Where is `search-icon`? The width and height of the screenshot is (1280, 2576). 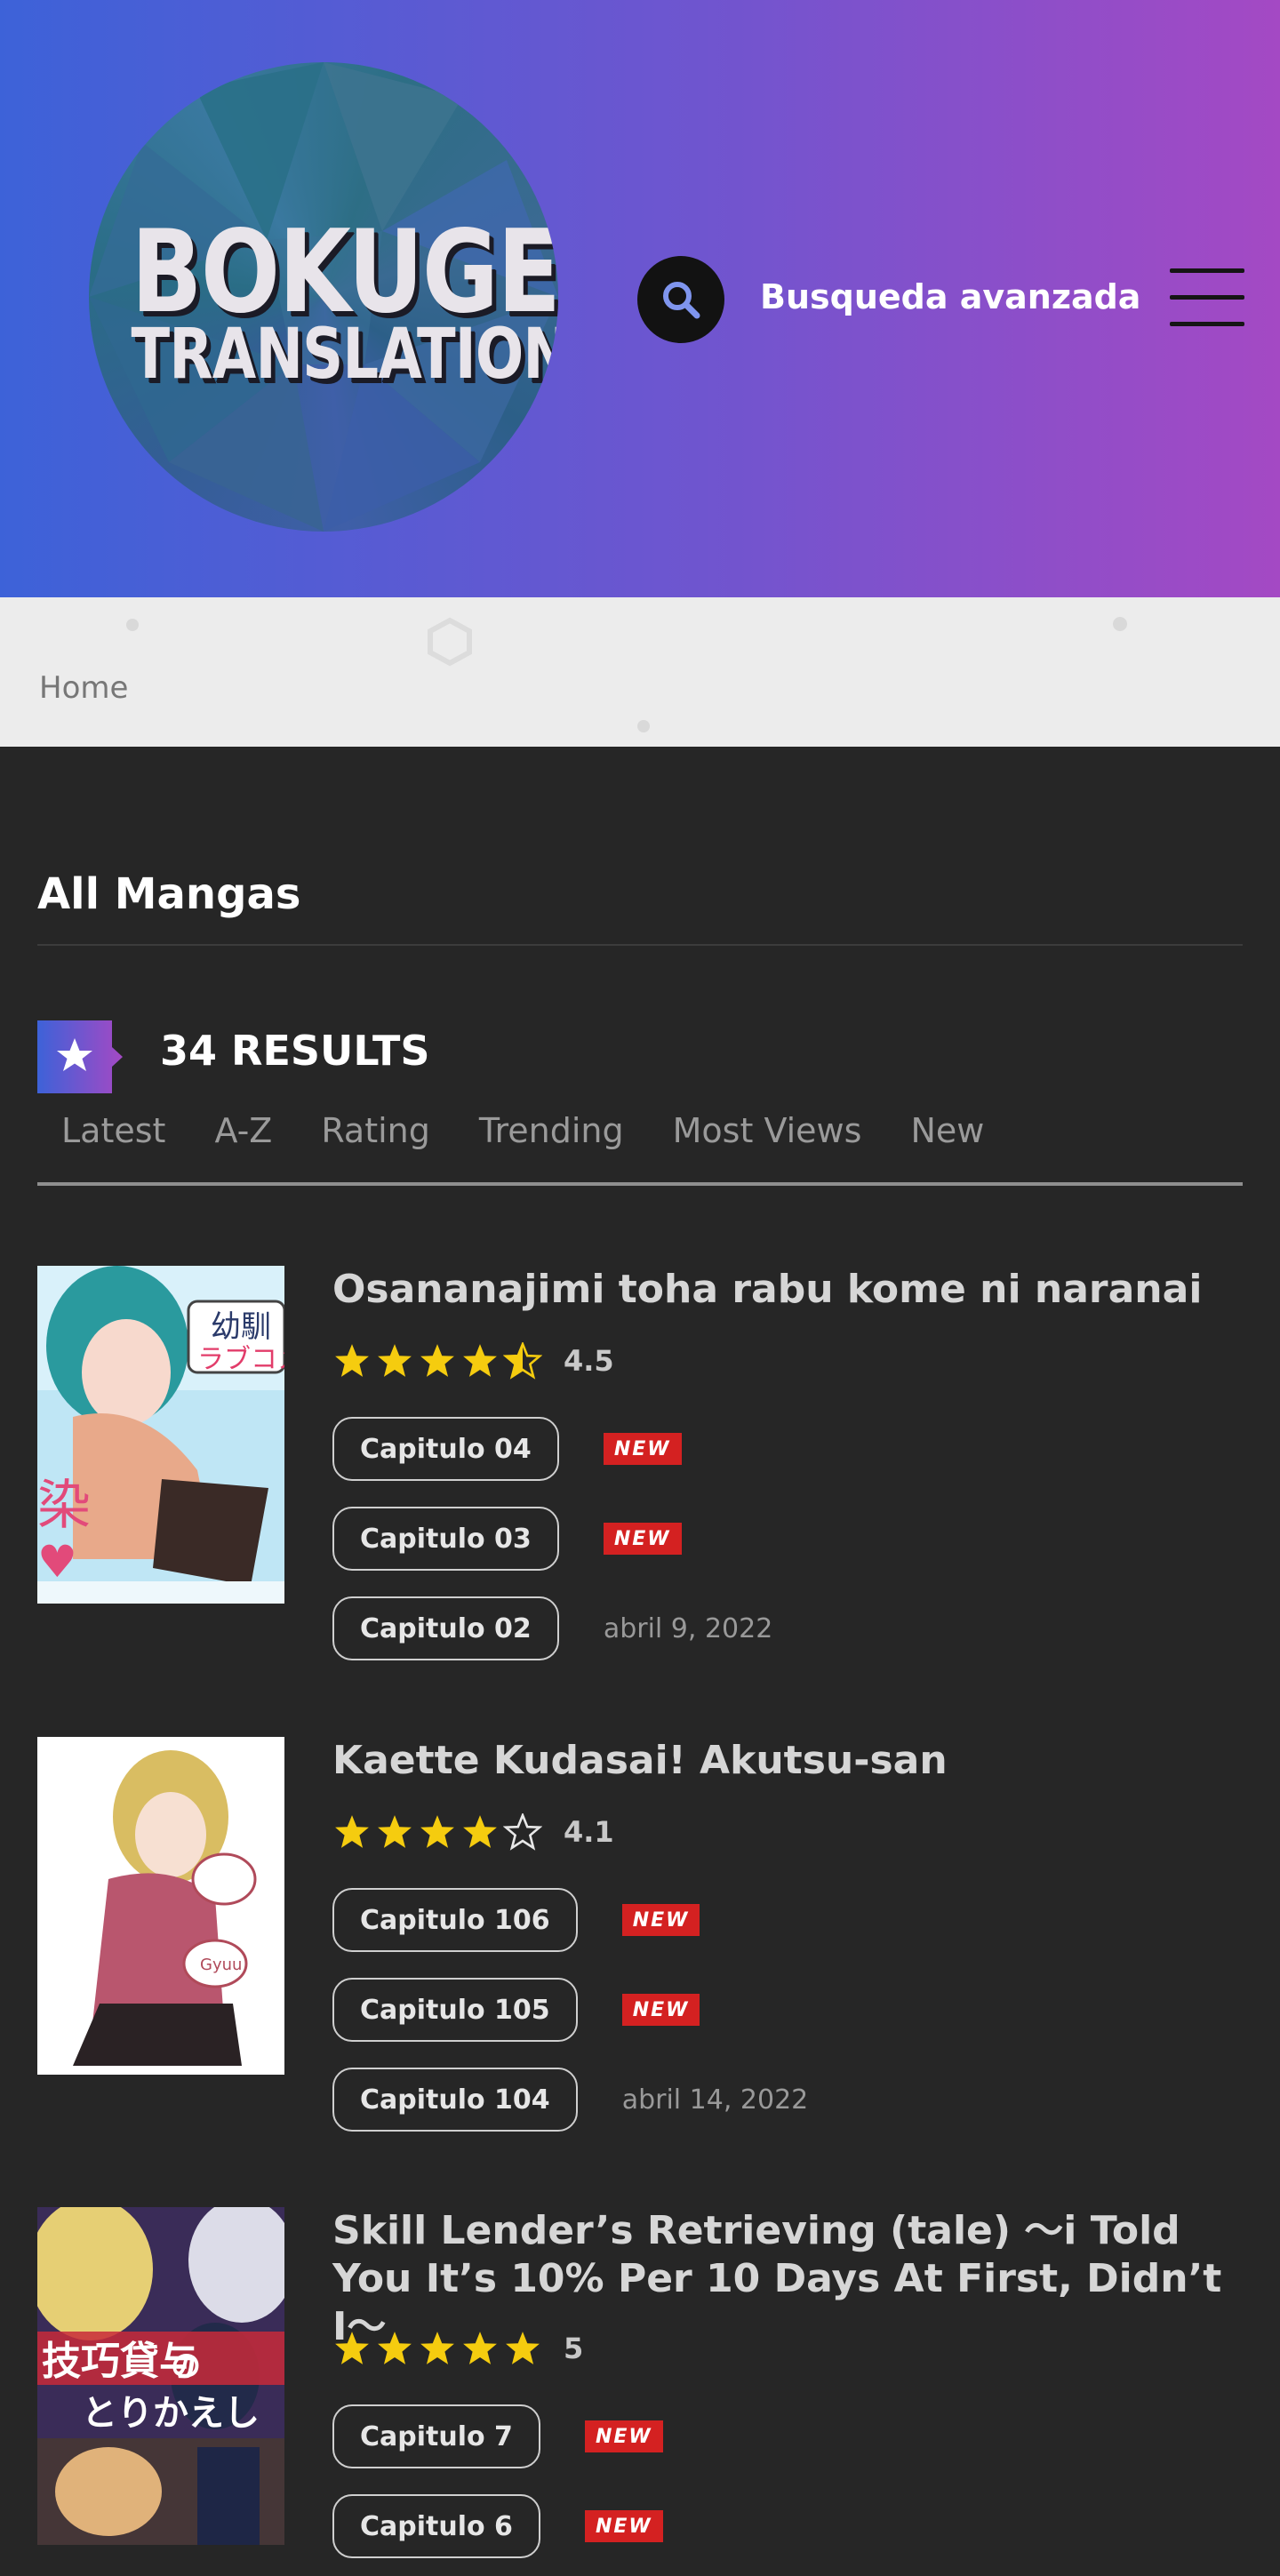 search-icon is located at coordinates (681, 300).